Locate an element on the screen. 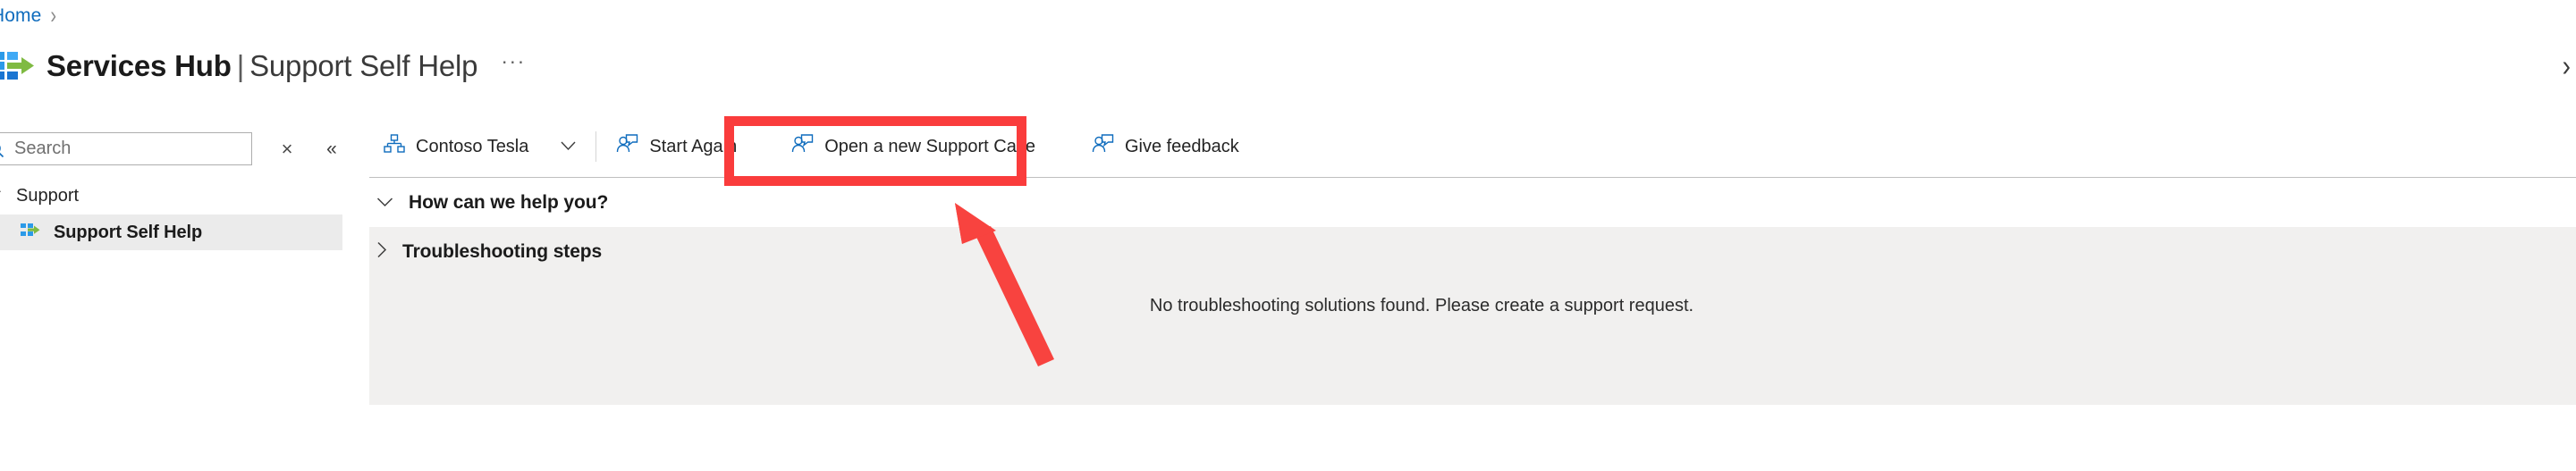 This screenshot has height=471, width=2576. chevron-right-icon is located at coordinates (381, 253).